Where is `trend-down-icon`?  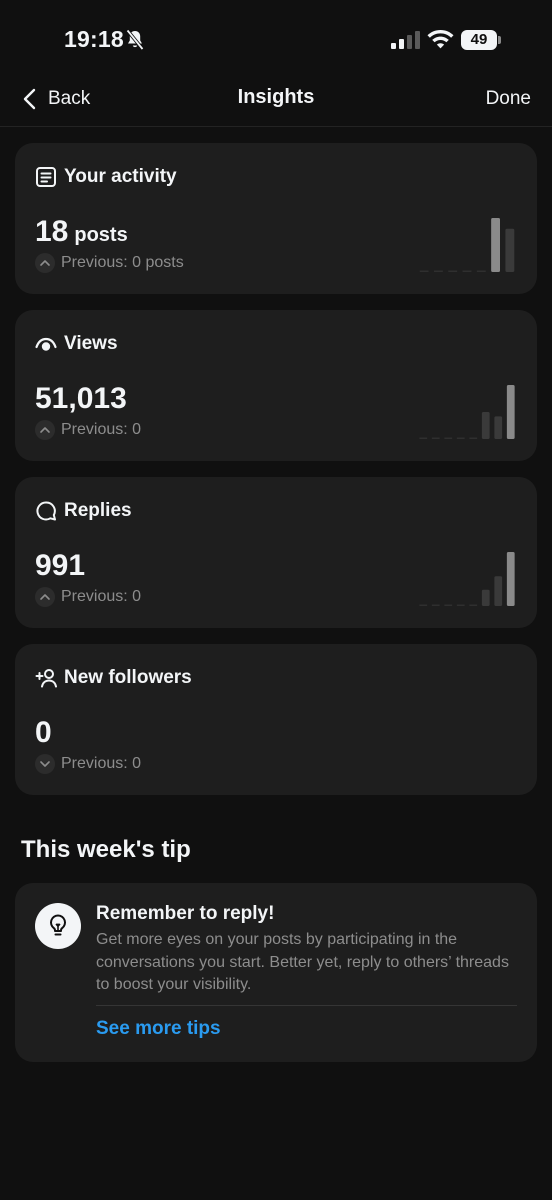
trend-down-icon is located at coordinates (45, 764).